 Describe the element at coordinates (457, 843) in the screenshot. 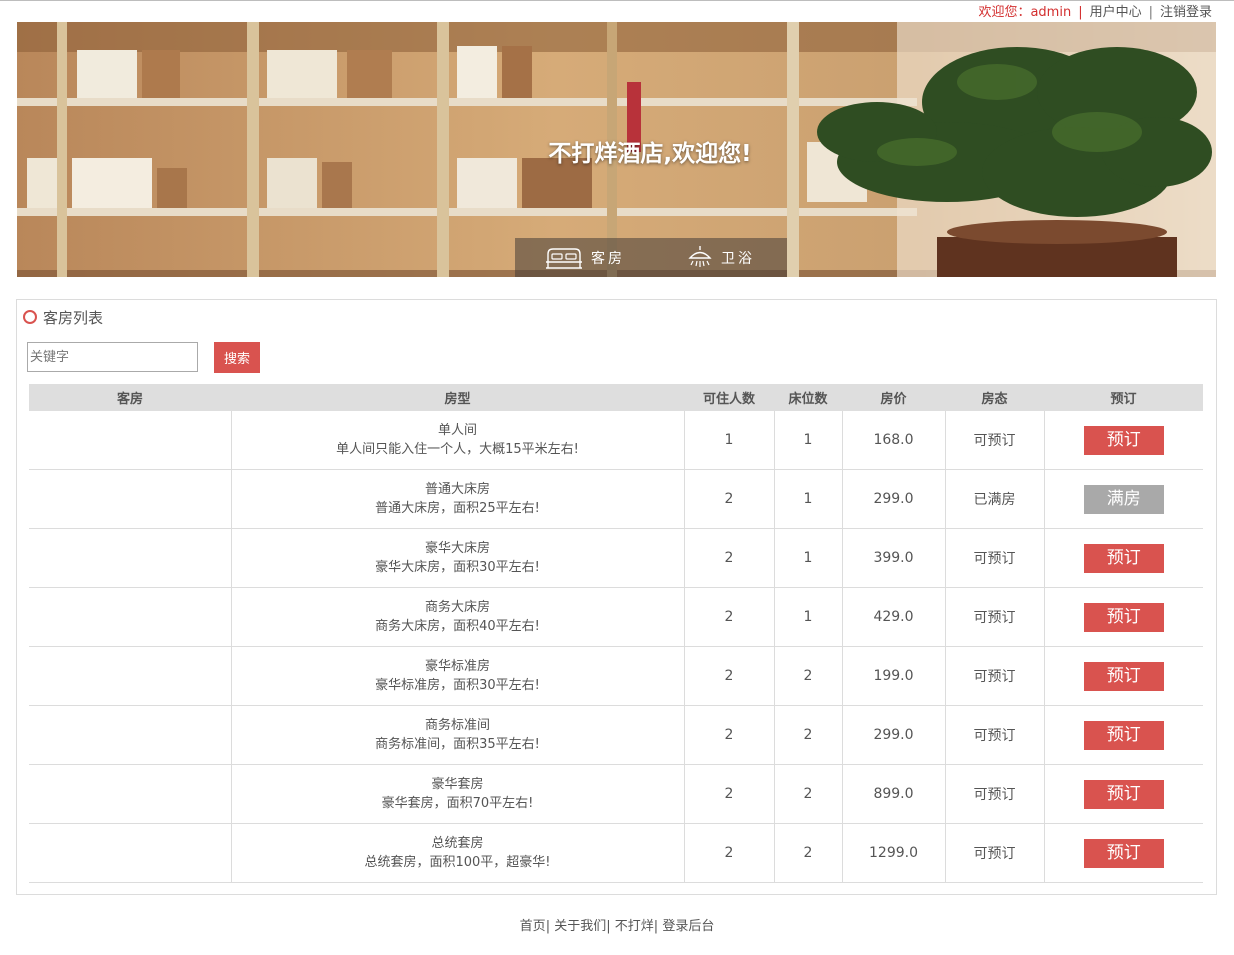

I see `room-name: 总统套房` at that location.